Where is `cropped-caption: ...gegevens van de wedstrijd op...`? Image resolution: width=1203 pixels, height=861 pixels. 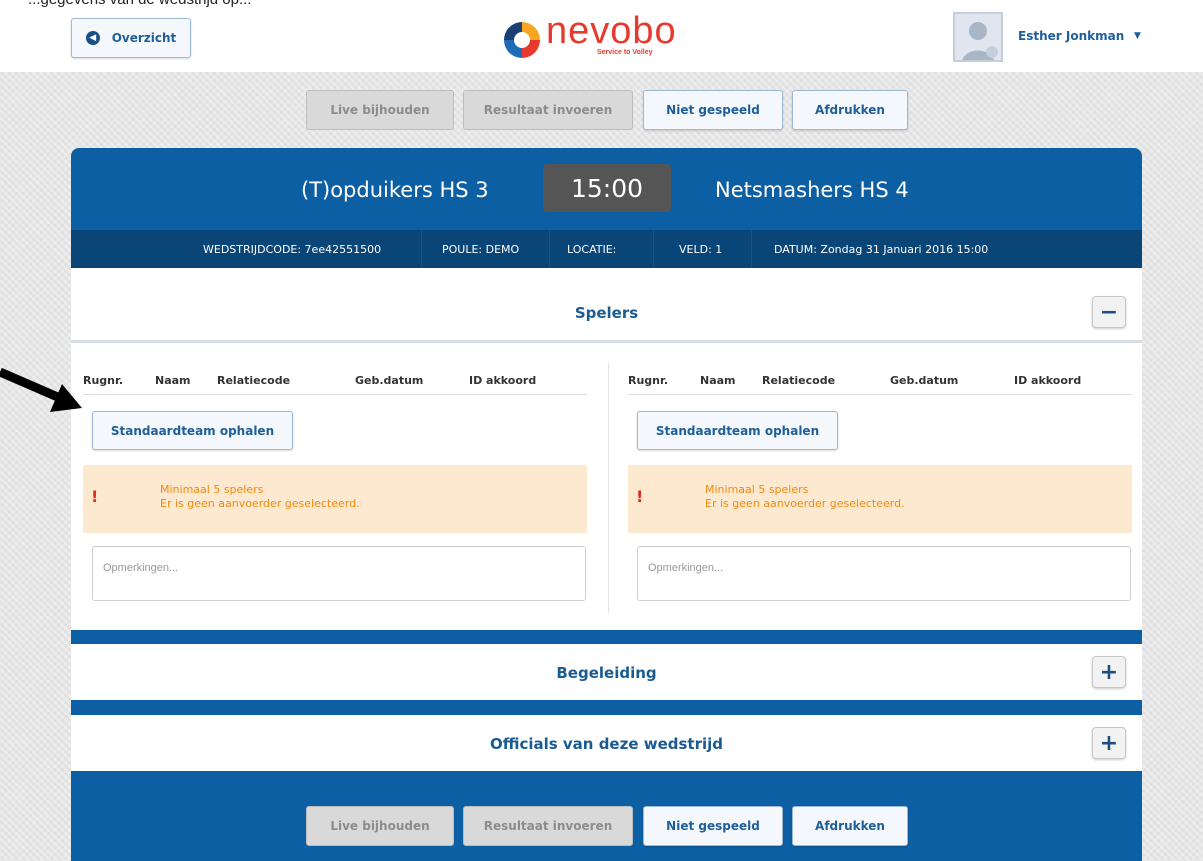
cropped-caption: ...gegevens van de wedstrijd op... is located at coordinates (139, 4).